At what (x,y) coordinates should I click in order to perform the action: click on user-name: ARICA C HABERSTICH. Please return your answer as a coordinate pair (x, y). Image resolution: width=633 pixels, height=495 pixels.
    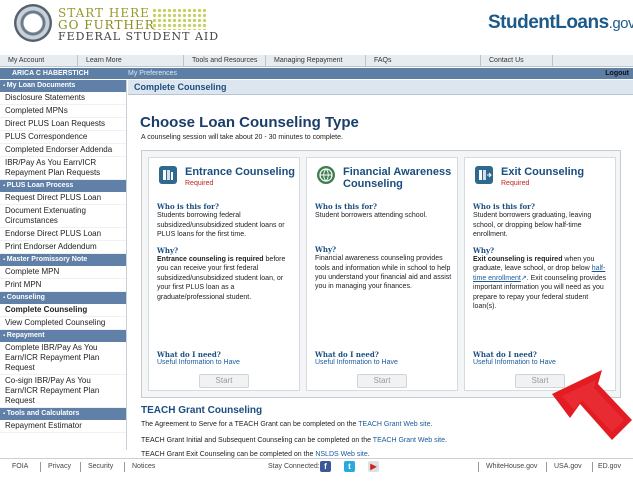
    Looking at the image, I should click on (50, 73).